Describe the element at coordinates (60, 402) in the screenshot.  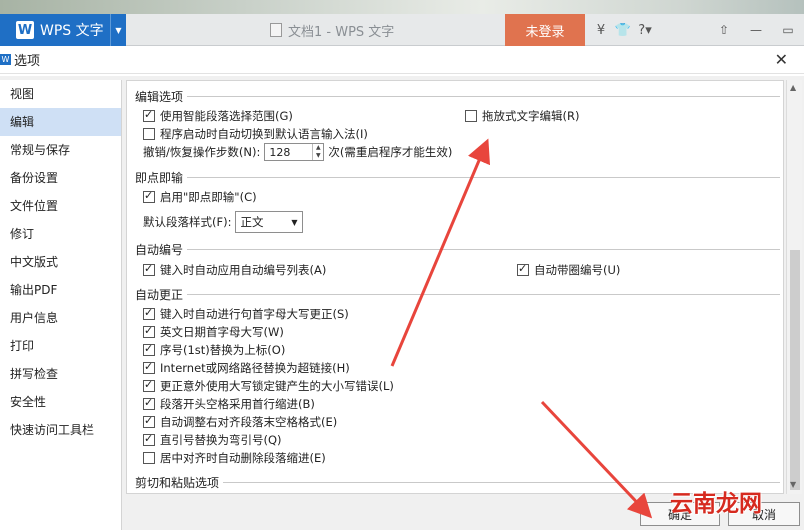
I see `sidebar-item-security: 安全性` at that location.